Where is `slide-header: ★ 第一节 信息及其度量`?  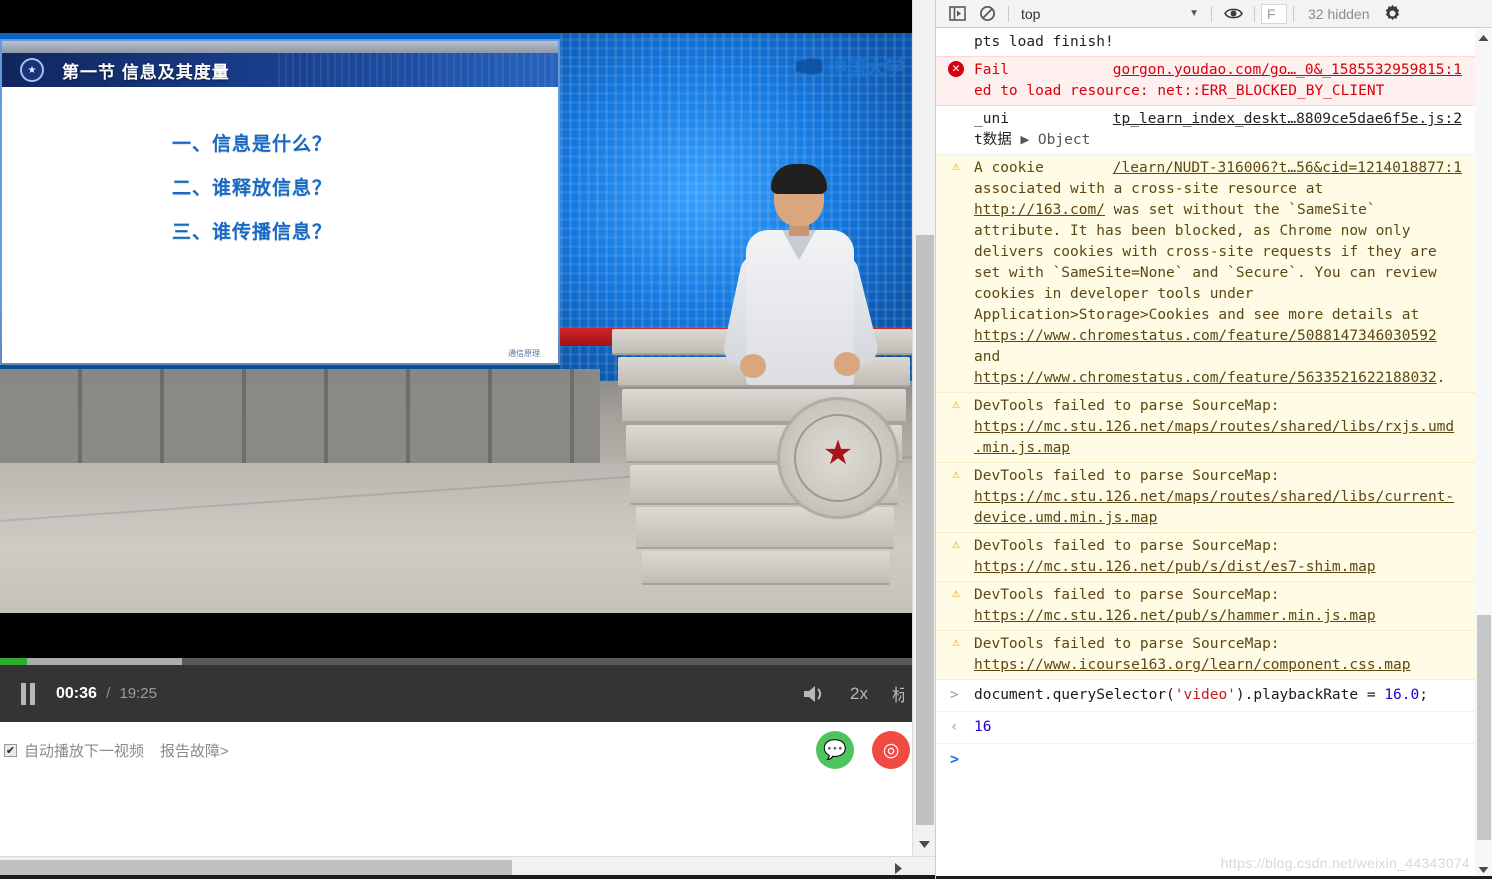 slide-header: ★ 第一节 信息及其度量 is located at coordinates (280, 70).